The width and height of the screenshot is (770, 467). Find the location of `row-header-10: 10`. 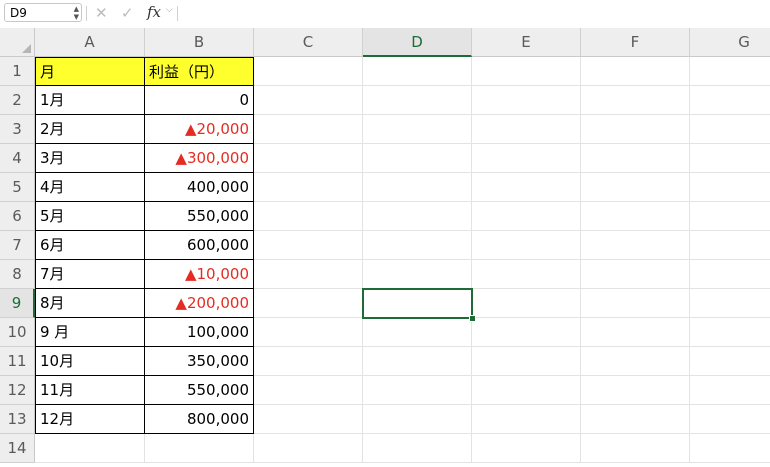

row-header-10: 10 is located at coordinates (17, 332).